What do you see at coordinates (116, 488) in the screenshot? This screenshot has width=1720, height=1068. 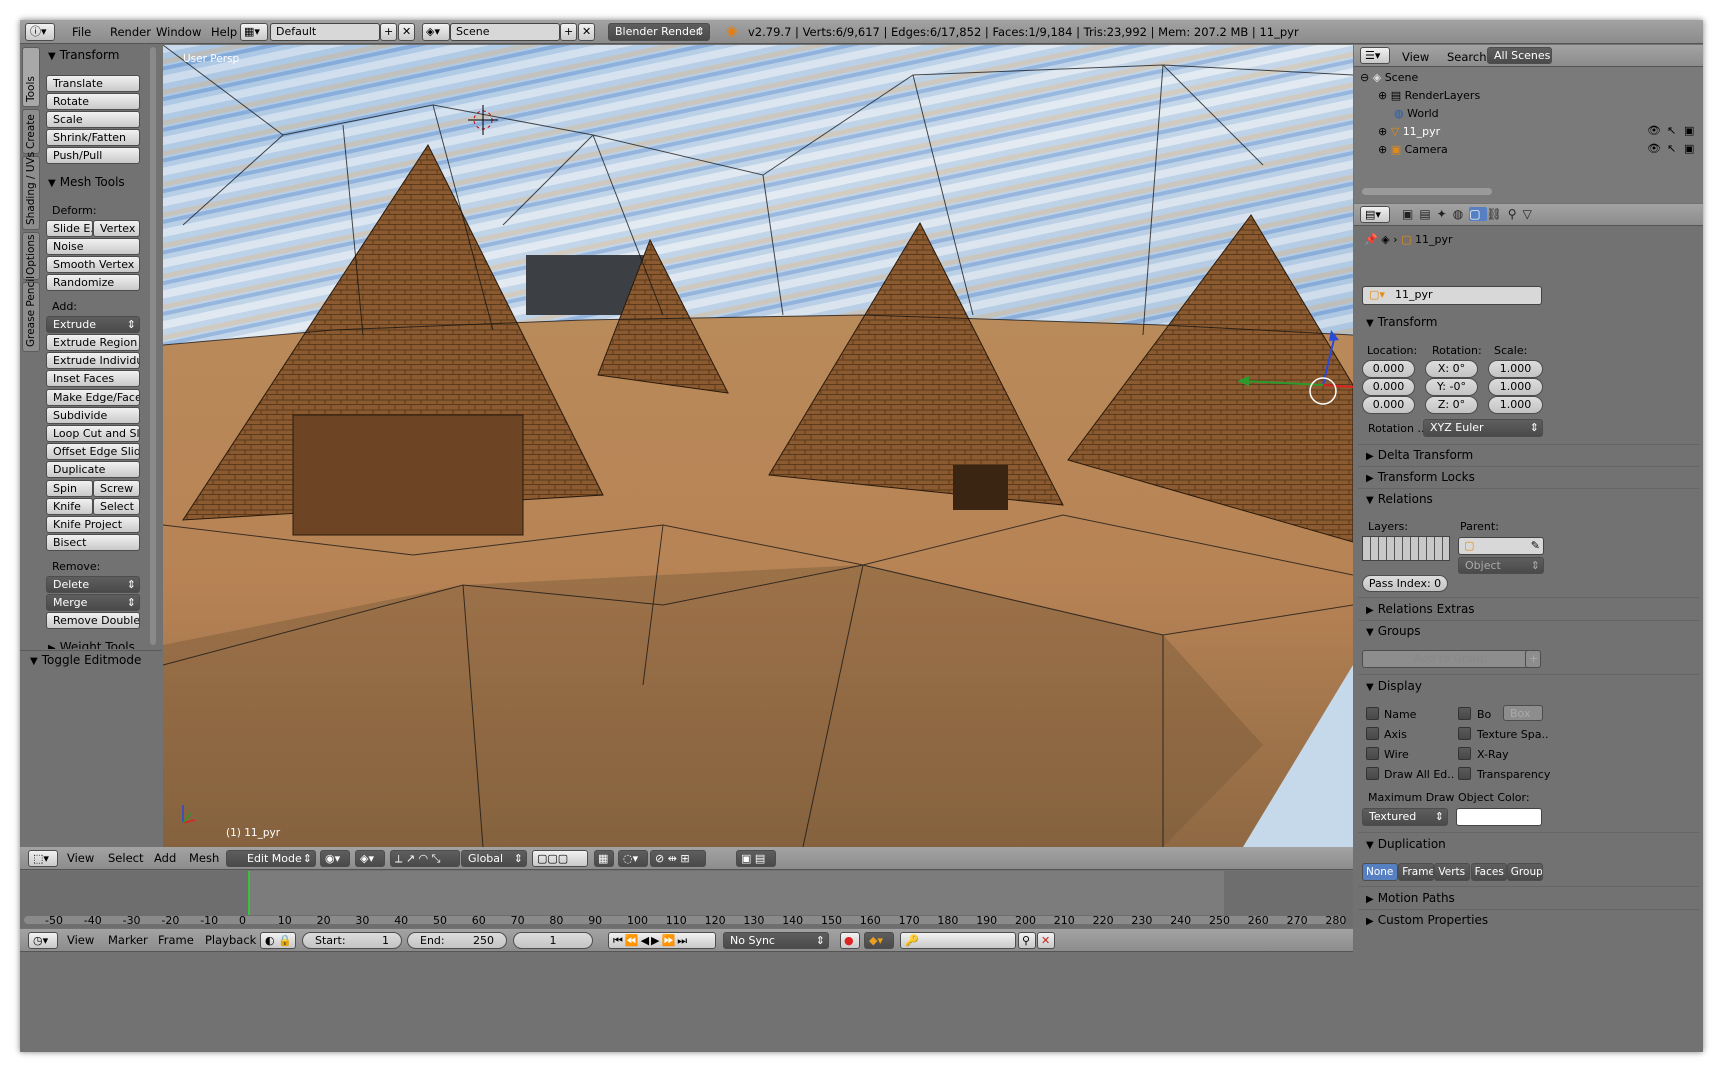 I see `screw-button: Screw` at bounding box center [116, 488].